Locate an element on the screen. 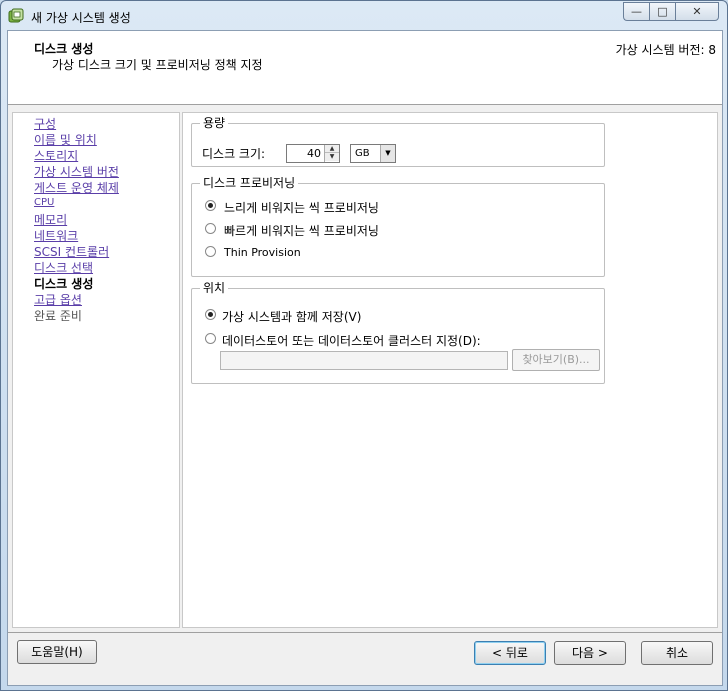 This screenshot has height=691, width=728. capacity-group: 용량 디스크 크기: 40 ▲ ▼ GB ▼ is located at coordinates (398, 141).